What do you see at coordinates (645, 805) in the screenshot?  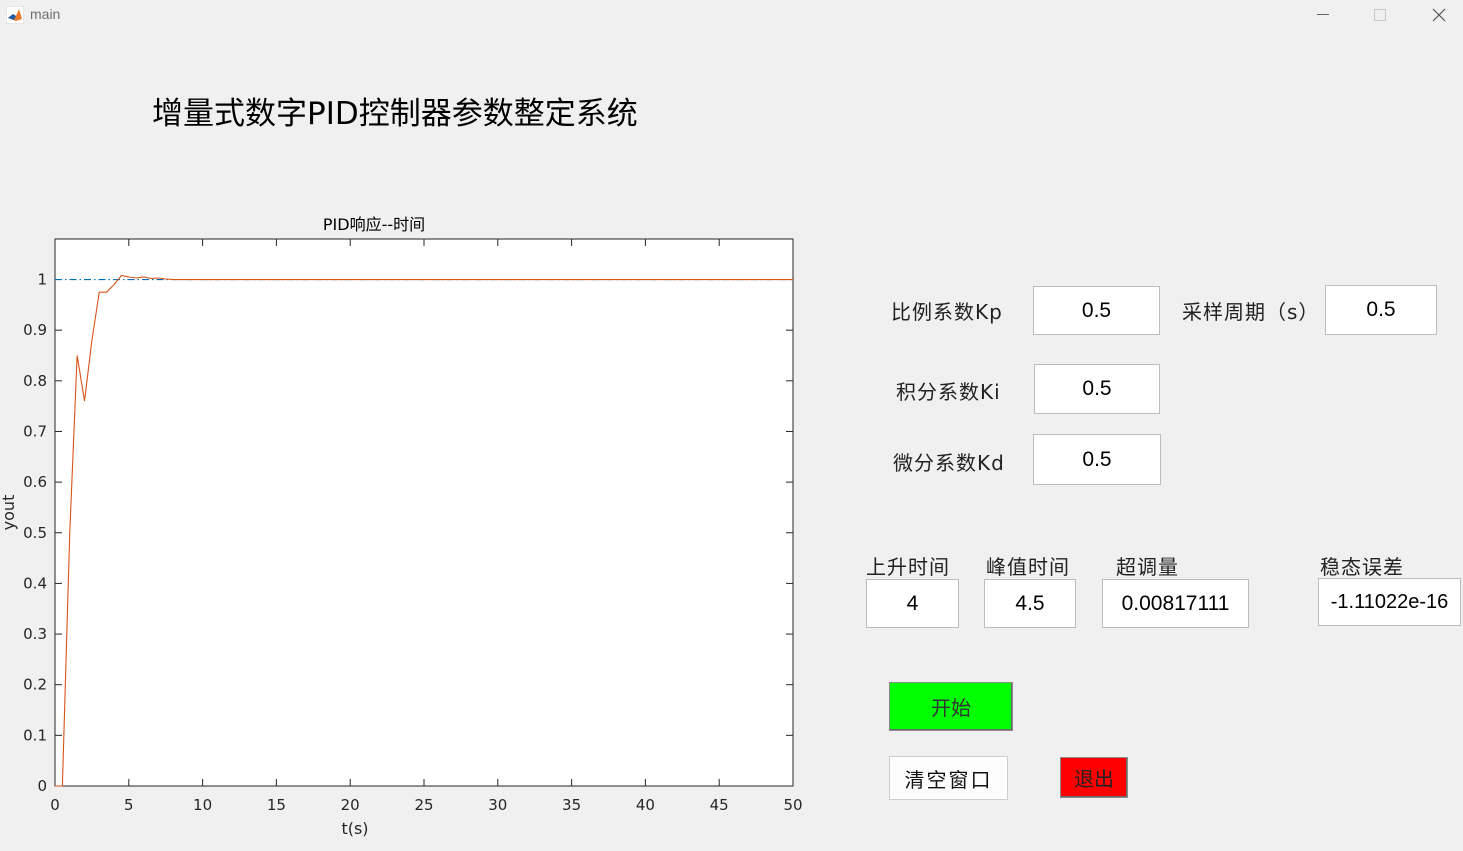 I see `x-tick-label: 40` at bounding box center [645, 805].